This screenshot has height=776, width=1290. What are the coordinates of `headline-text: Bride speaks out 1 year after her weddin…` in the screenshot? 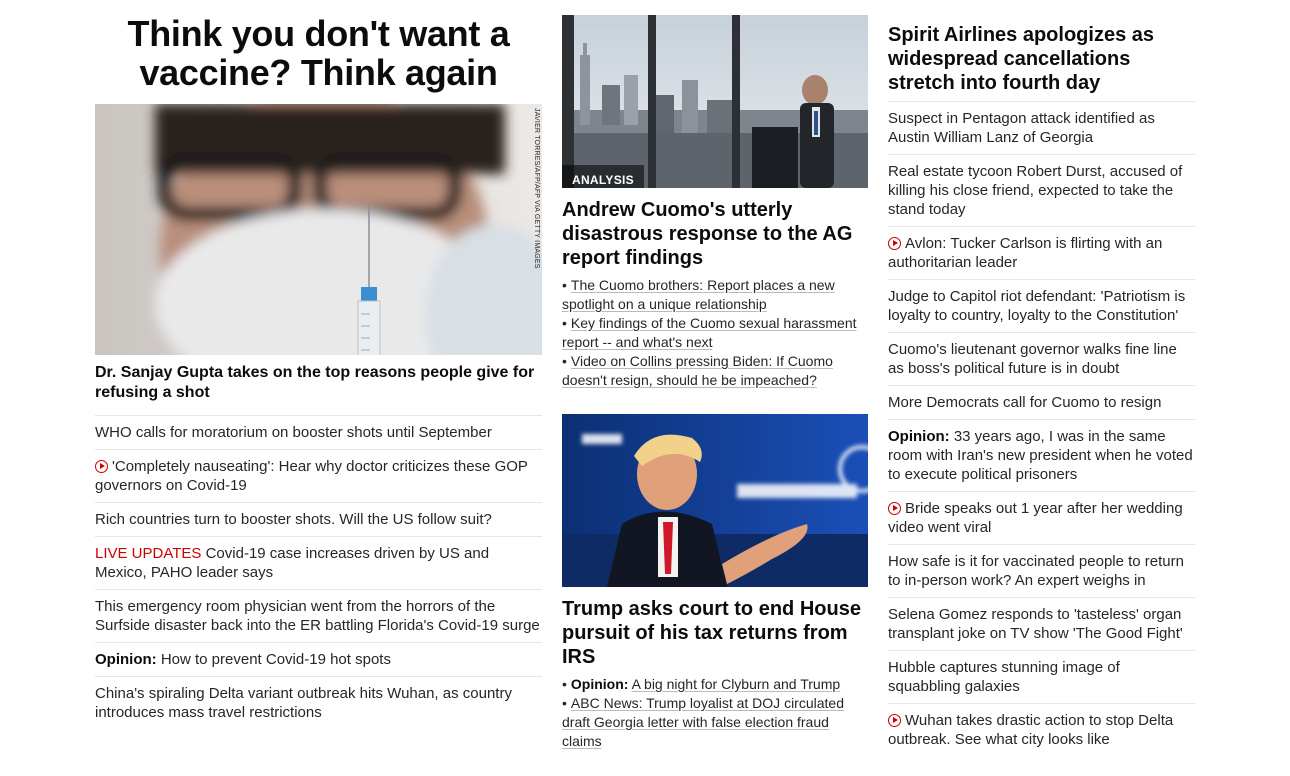 It's located at (1035, 518).